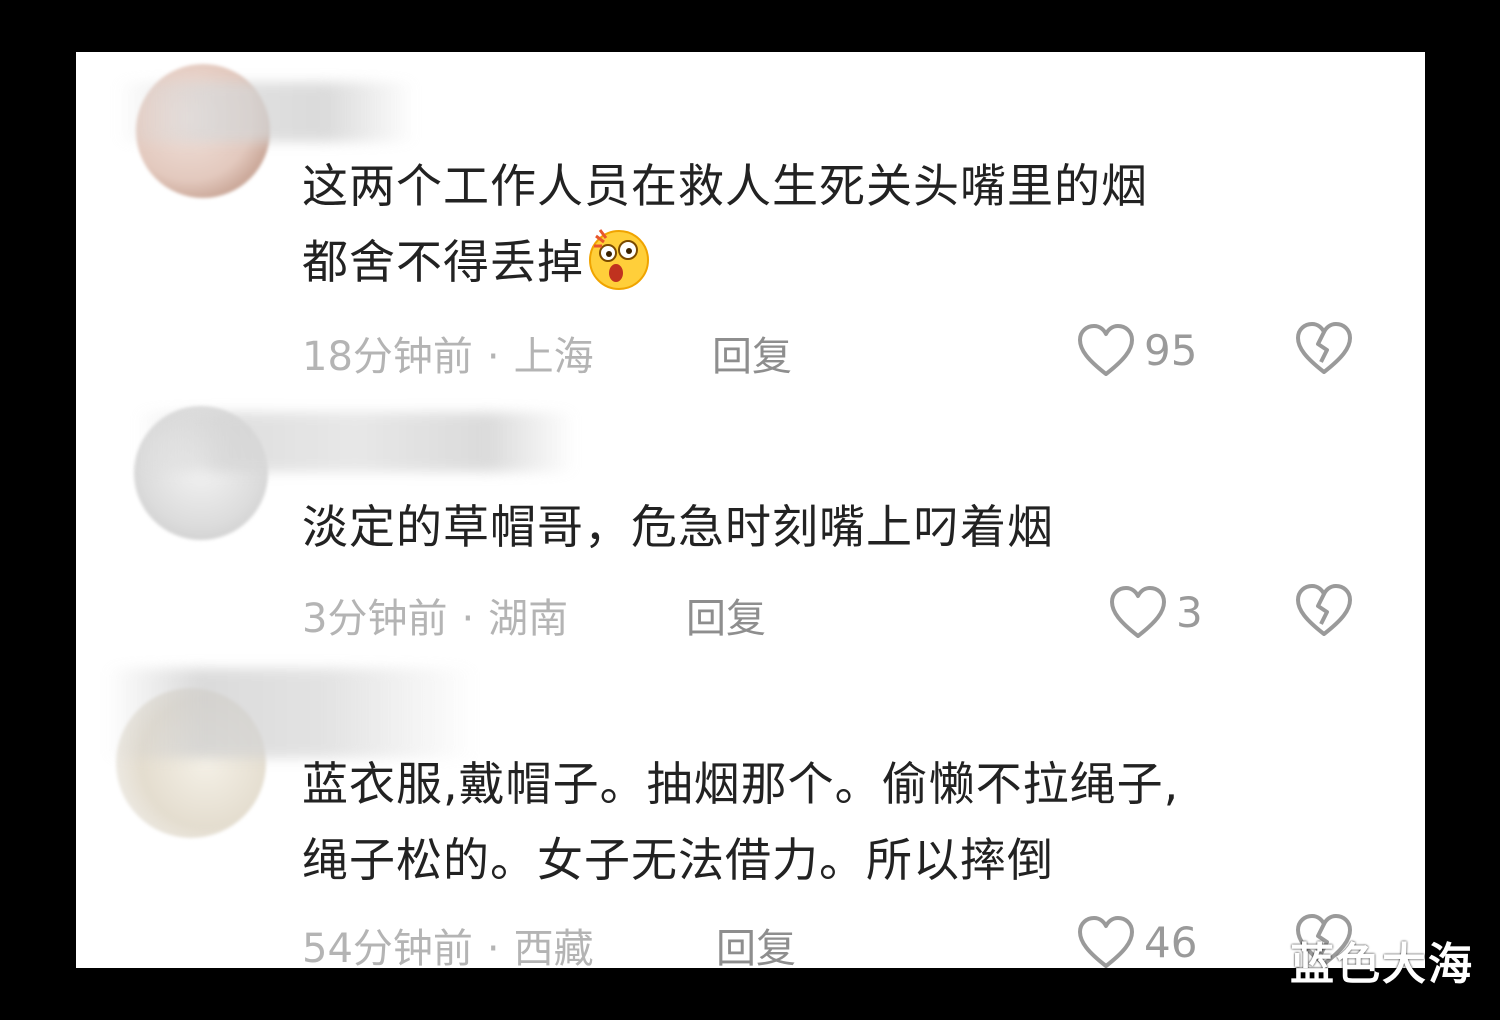 This screenshot has width=1500, height=1020. What do you see at coordinates (678, 527) in the screenshot?
I see `comment-text-line: 淡定的草帽哥，危急时刻嘴上叼着烟` at bounding box center [678, 527].